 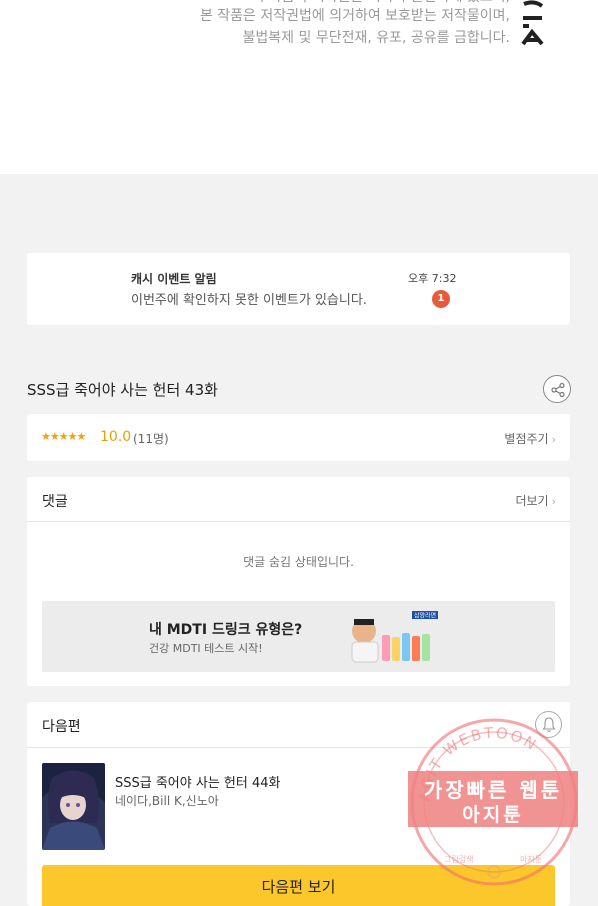 I want to click on star-rating-icon: ★★★★★, so click(x=63, y=436).